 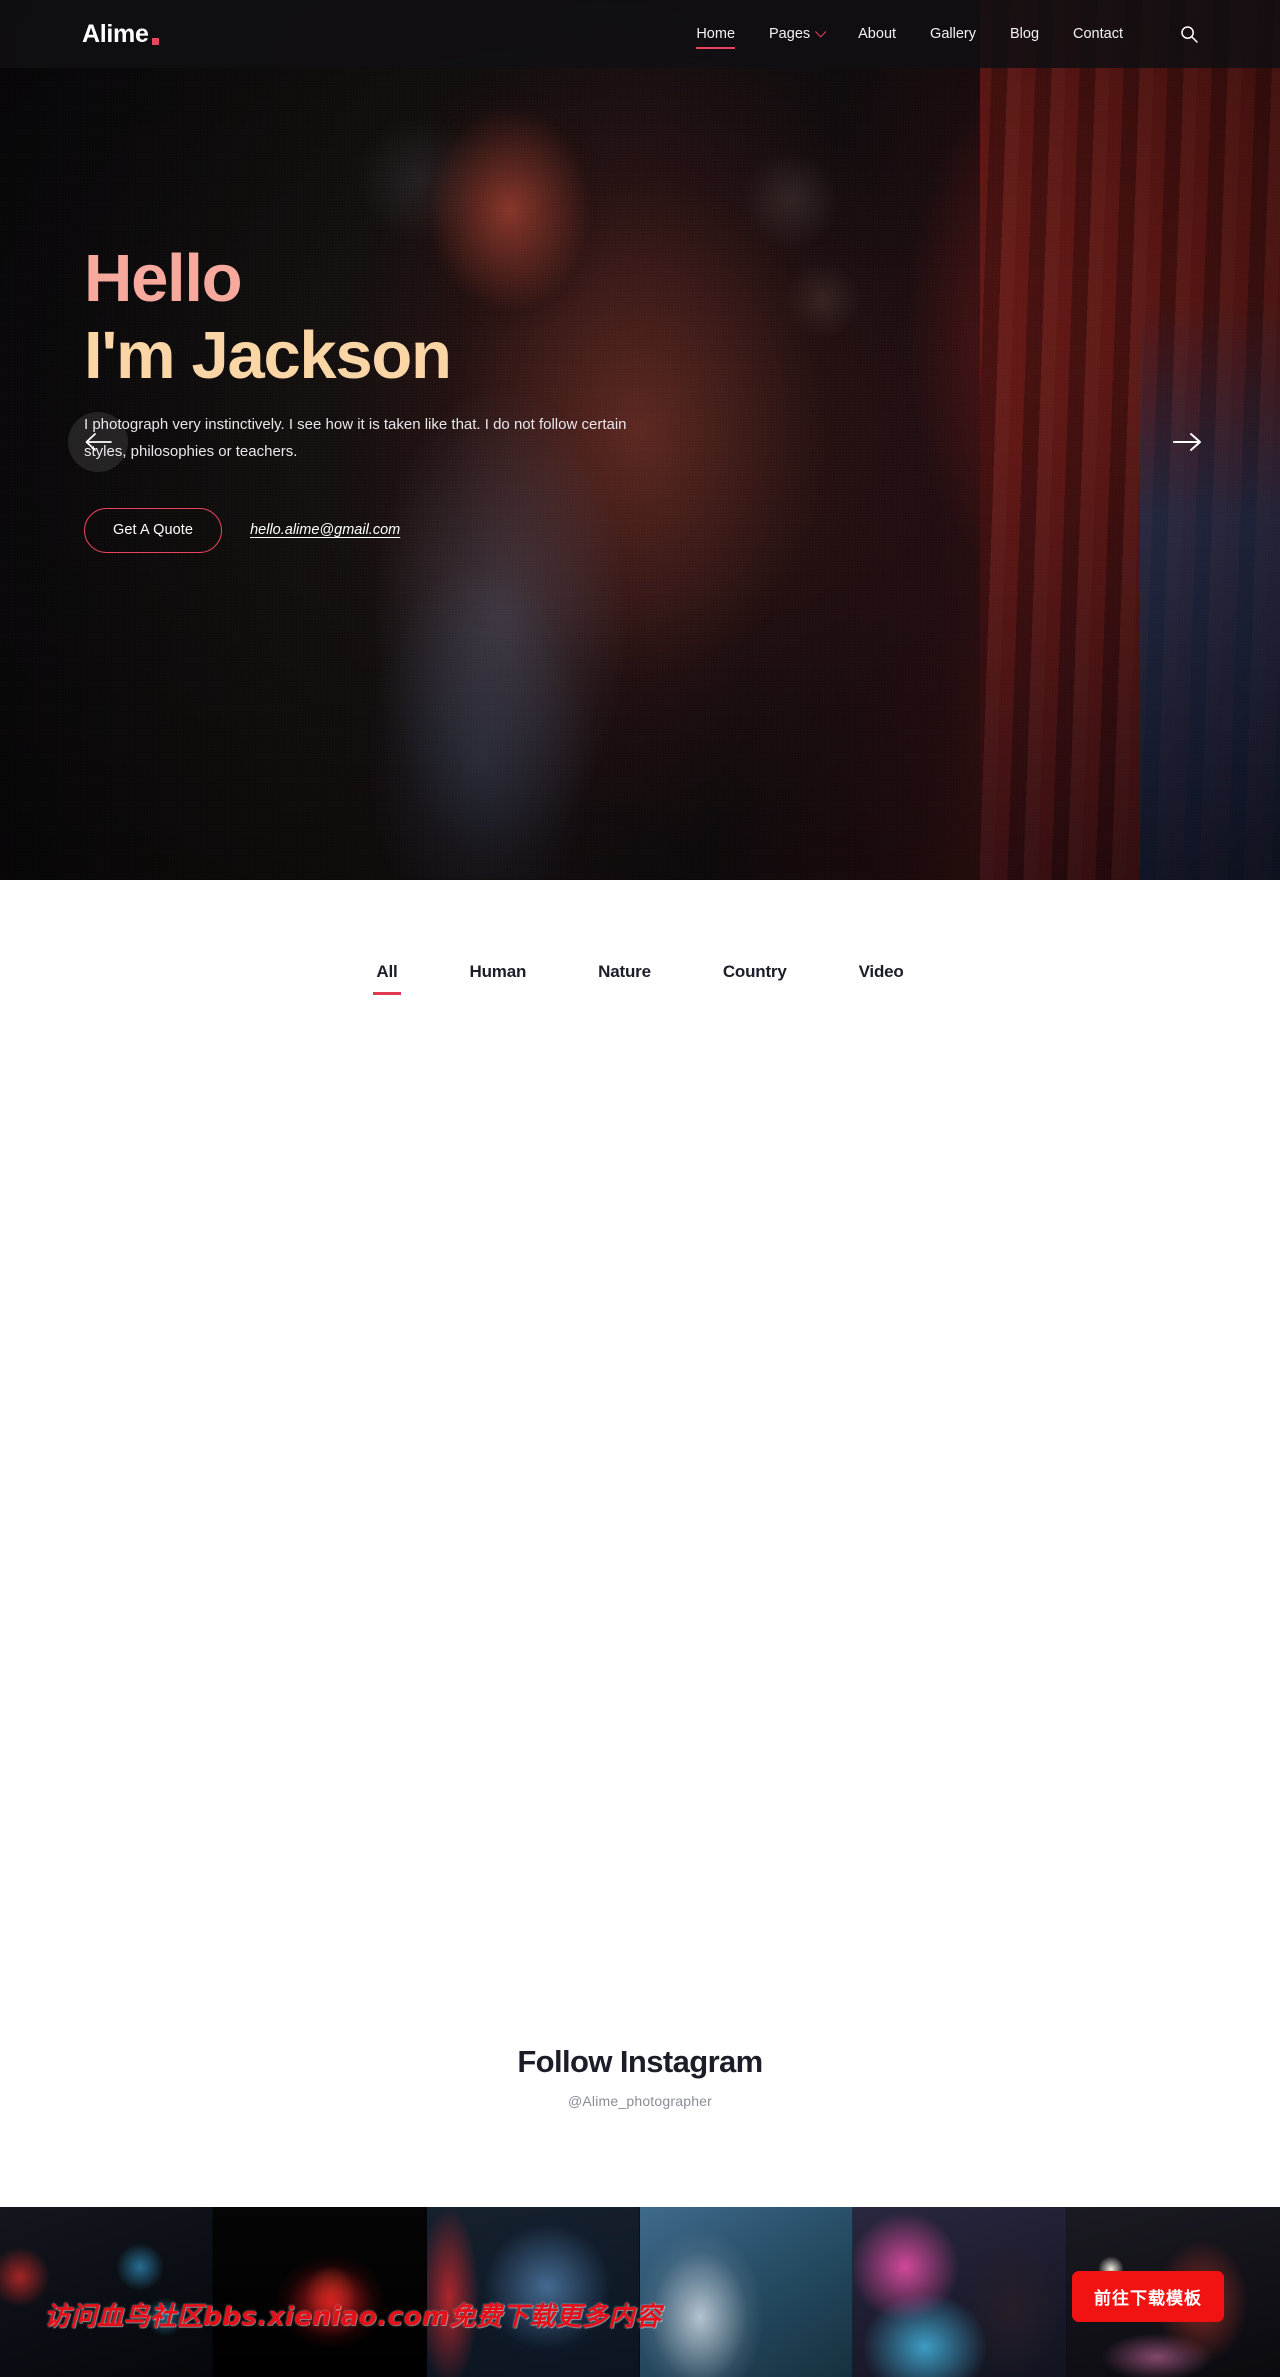 I want to click on logo-text: Alime, so click(x=115, y=33).